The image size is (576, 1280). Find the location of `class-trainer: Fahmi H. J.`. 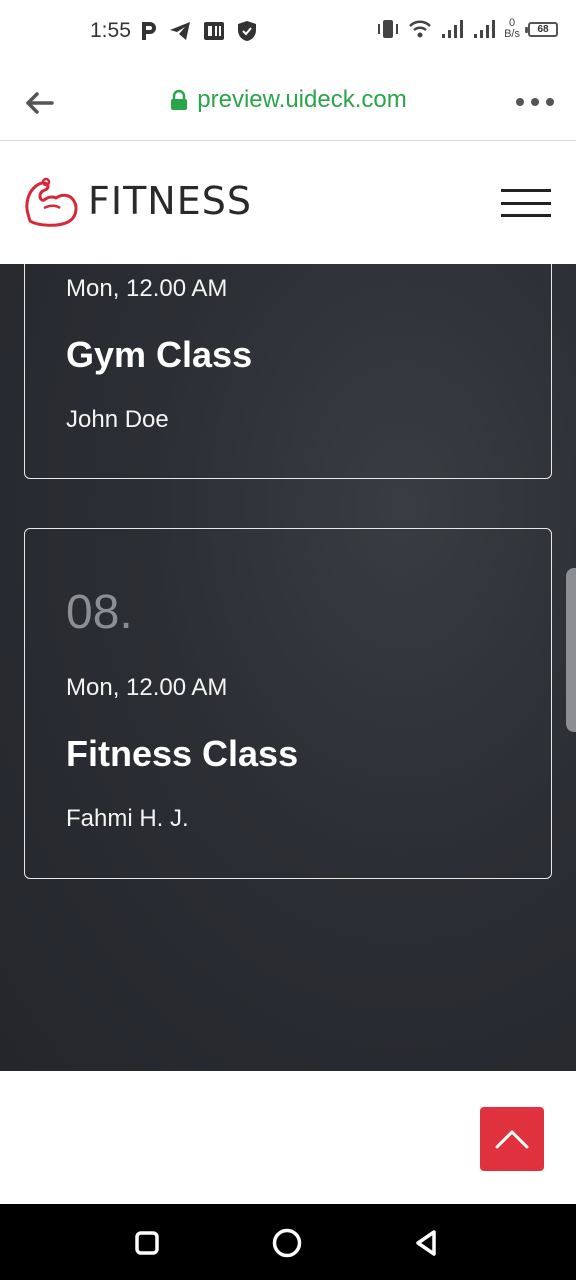

class-trainer: Fahmi H. J. is located at coordinates (127, 818).